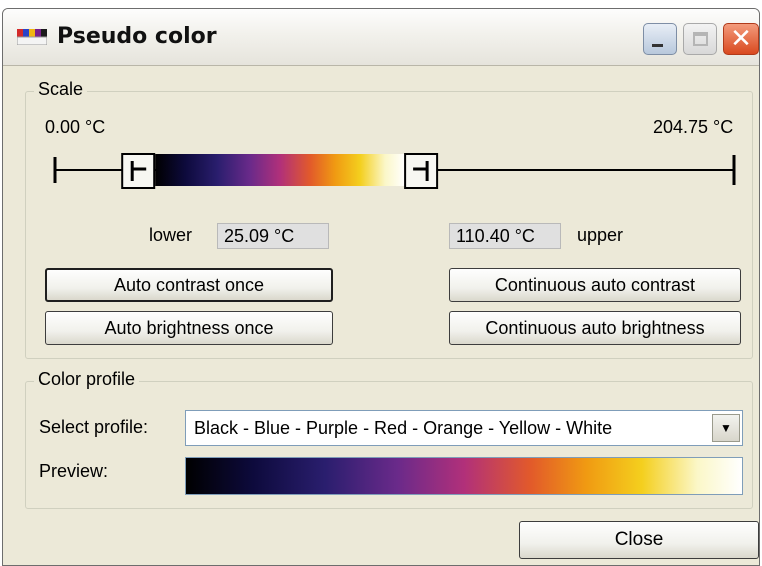 This screenshot has width=762, height=566. I want to click on lower-value-field: 25.09 °C, so click(273, 236).